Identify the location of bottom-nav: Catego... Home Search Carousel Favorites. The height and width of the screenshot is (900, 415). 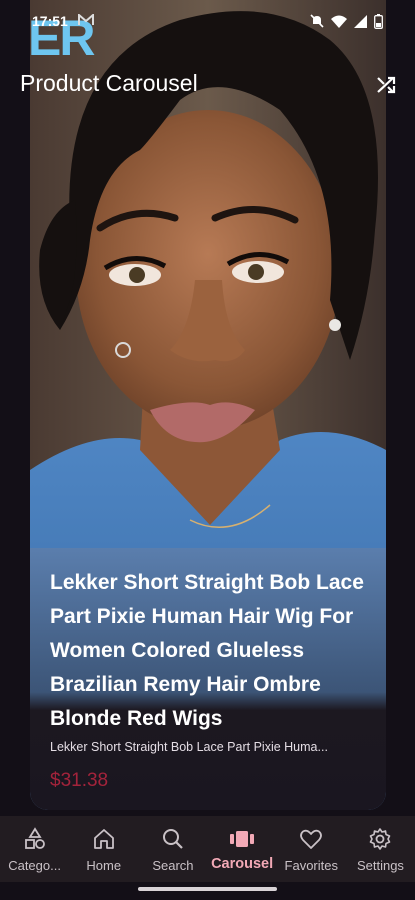
(207, 849).